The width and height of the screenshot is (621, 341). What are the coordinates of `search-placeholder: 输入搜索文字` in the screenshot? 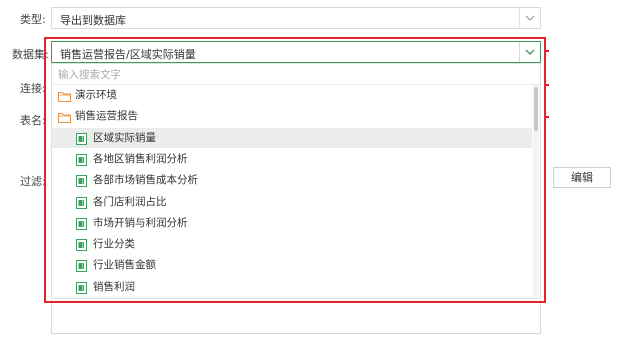 It's located at (89, 75).